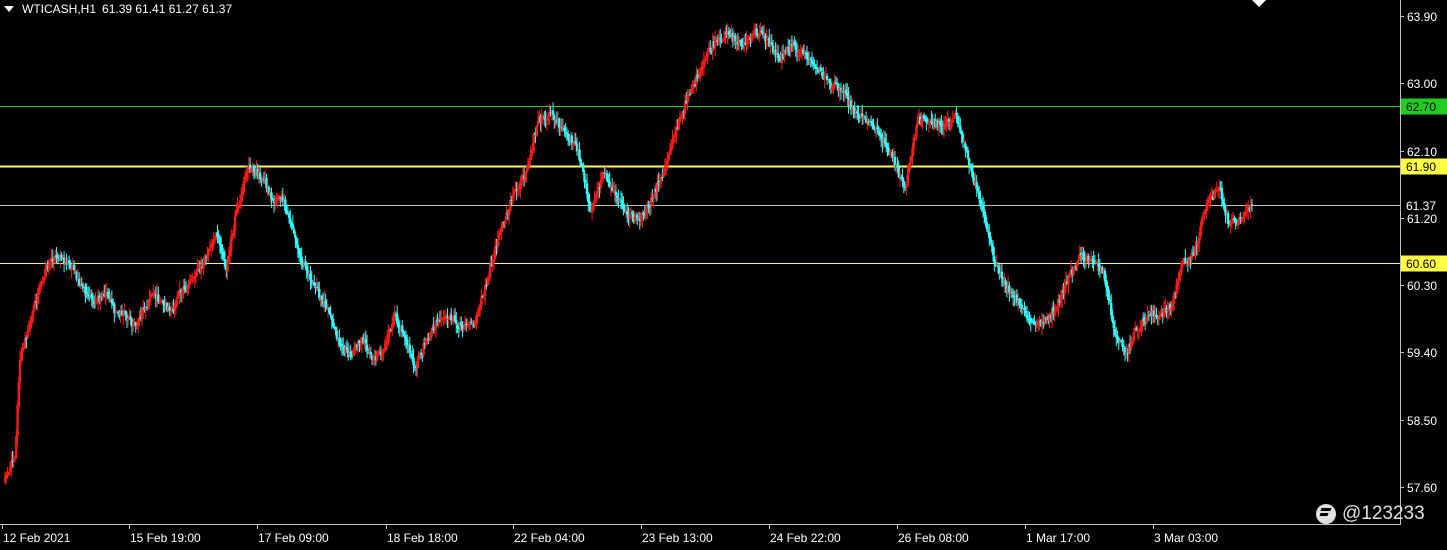  I want to click on dropdown-triangle-icon, so click(9, 9).